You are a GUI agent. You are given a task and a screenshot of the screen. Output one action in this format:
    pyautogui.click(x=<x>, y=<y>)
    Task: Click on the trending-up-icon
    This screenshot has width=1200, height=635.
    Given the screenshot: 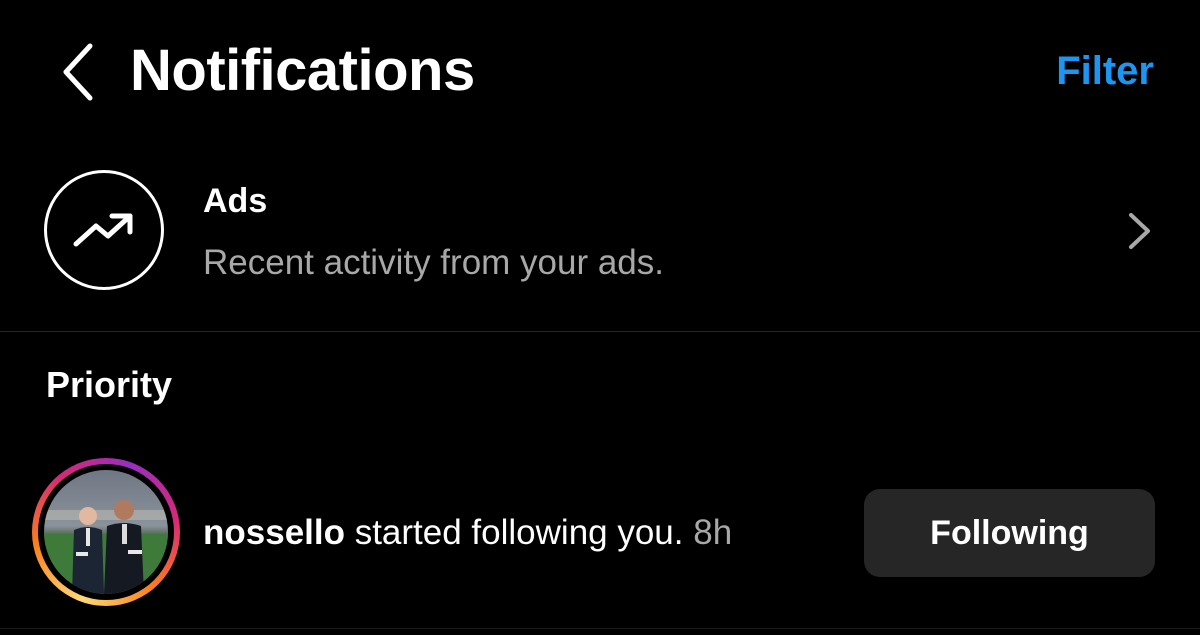 What is the action you would take?
    pyautogui.click(x=103, y=230)
    